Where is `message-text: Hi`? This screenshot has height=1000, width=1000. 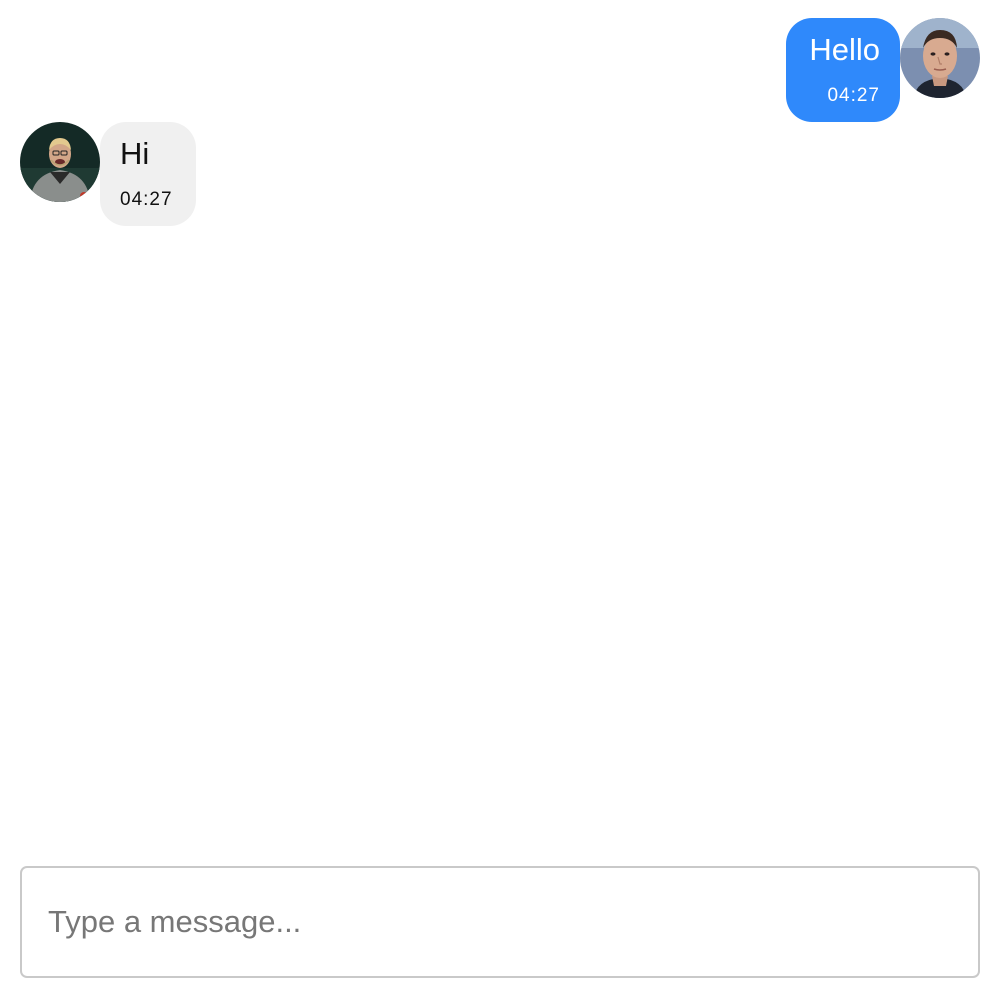 message-text: Hi is located at coordinates (135, 153).